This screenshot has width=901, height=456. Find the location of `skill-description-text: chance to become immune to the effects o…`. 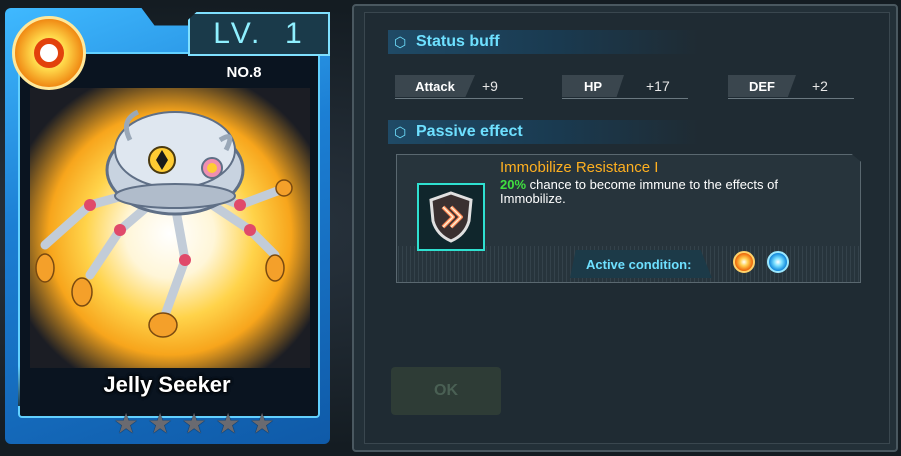

skill-description-text: chance to become immune to the effects o… is located at coordinates (639, 191).